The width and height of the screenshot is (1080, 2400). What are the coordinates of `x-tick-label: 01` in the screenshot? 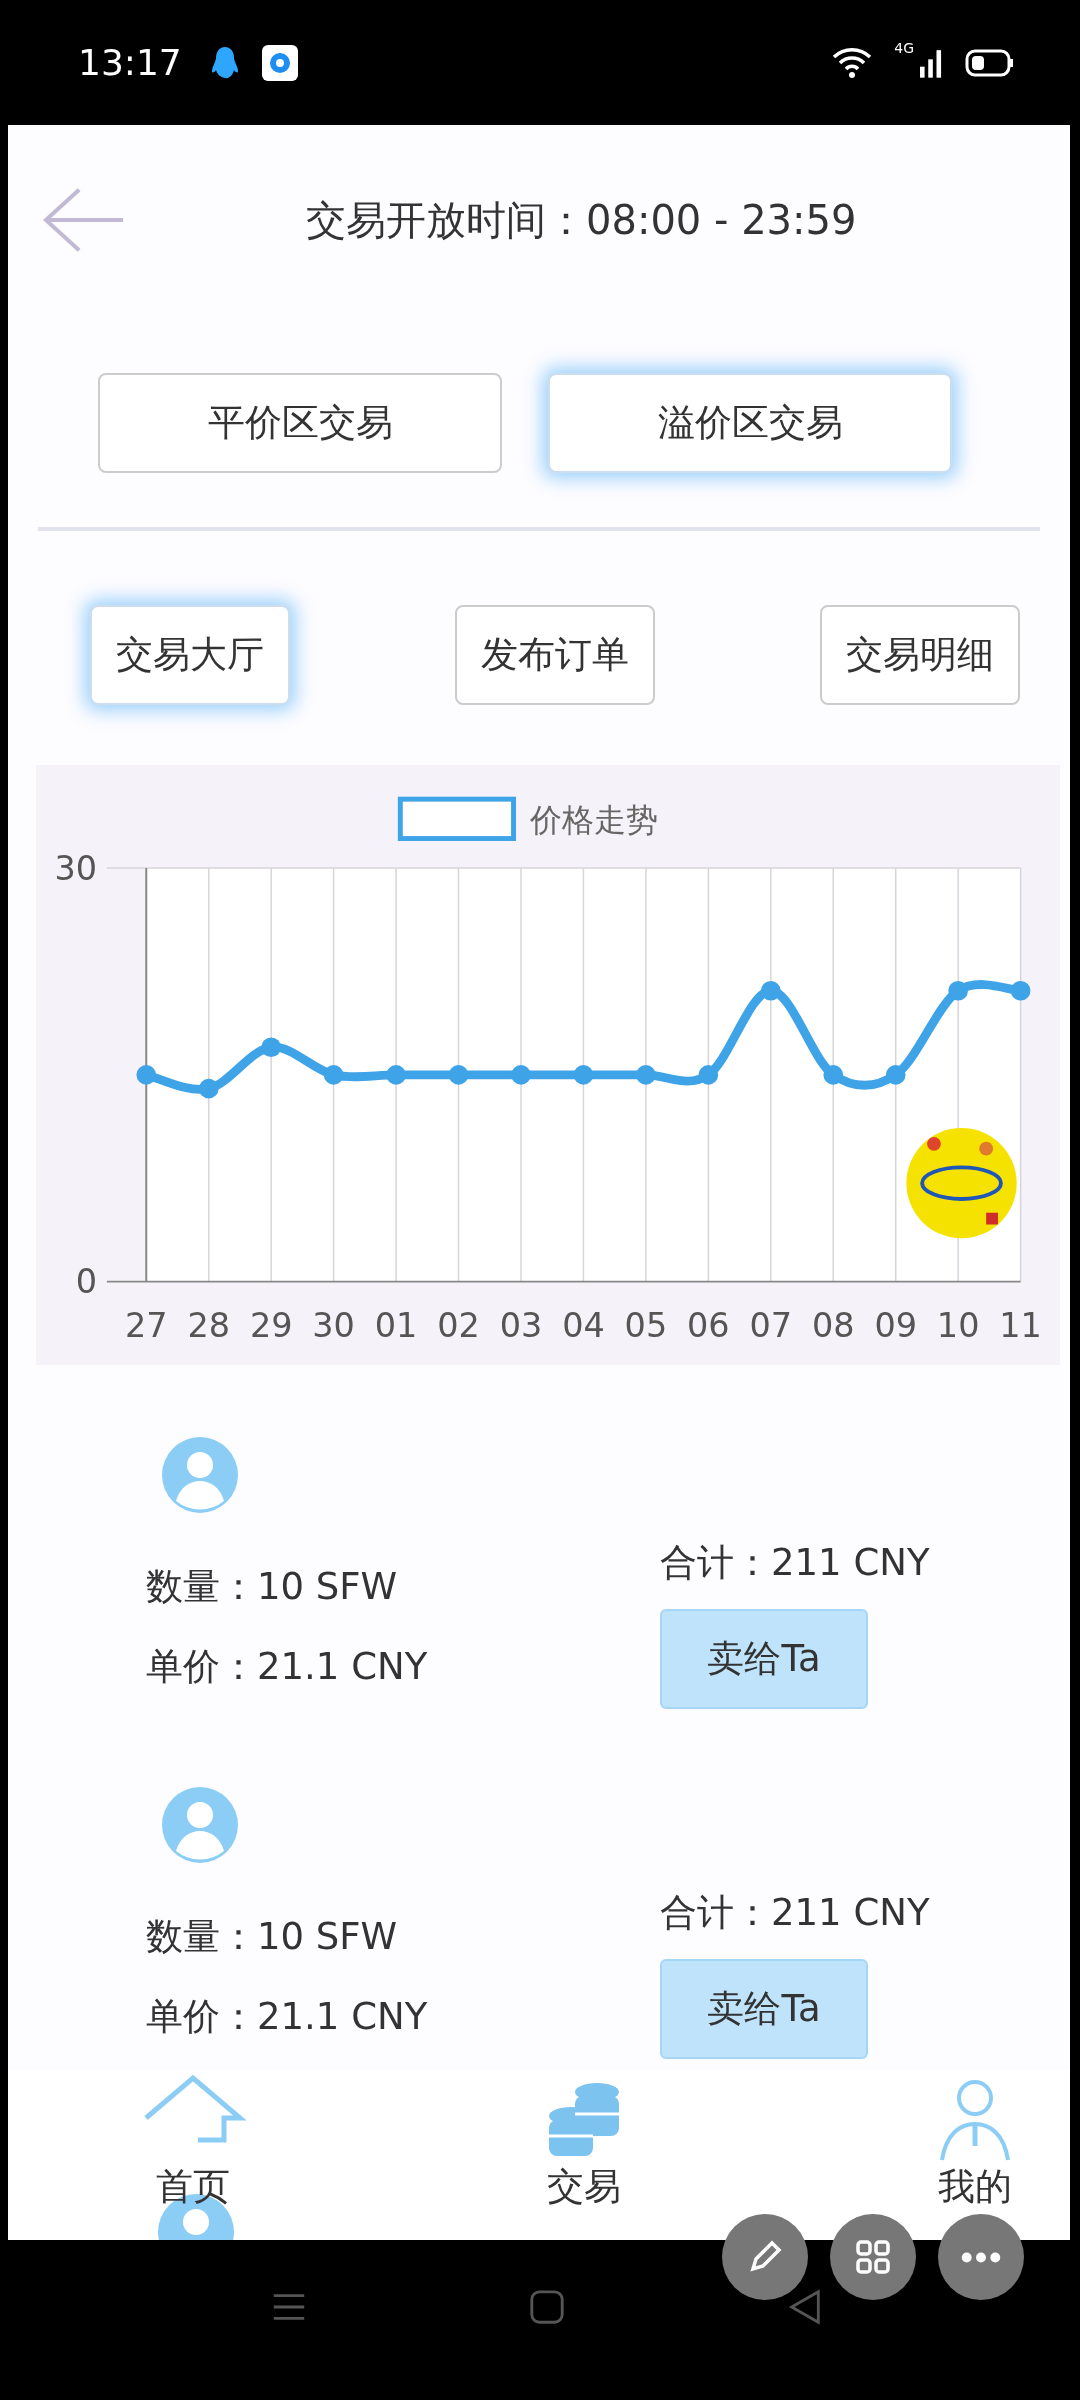 It's located at (396, 1325).